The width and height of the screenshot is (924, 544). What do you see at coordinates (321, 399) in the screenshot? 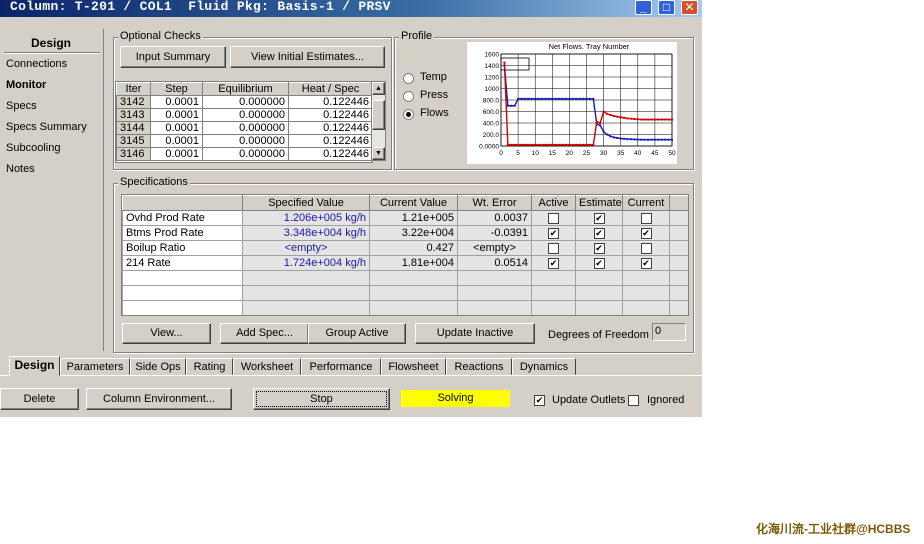
I see `stop-button: Stop` at bounding box center [321, 399].